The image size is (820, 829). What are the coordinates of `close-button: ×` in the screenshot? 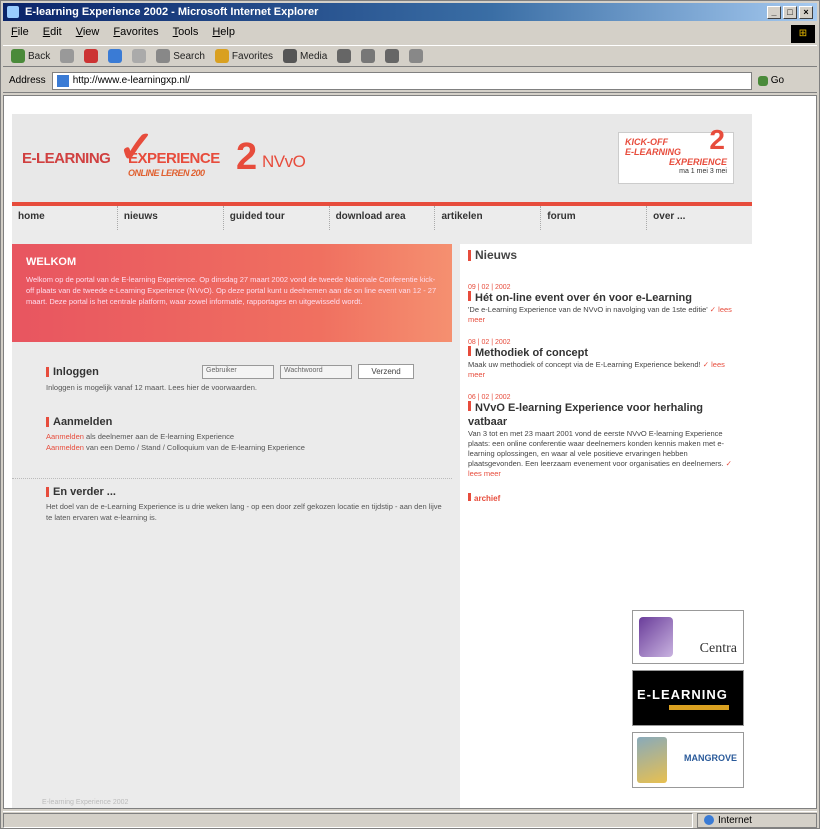 It's located at (806, 12).